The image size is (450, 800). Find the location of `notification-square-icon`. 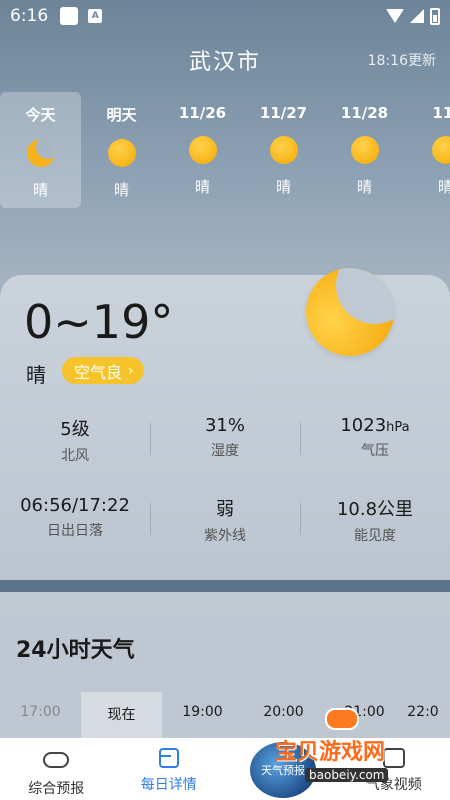

notification-square-icon is located at coordinates (69, 16).